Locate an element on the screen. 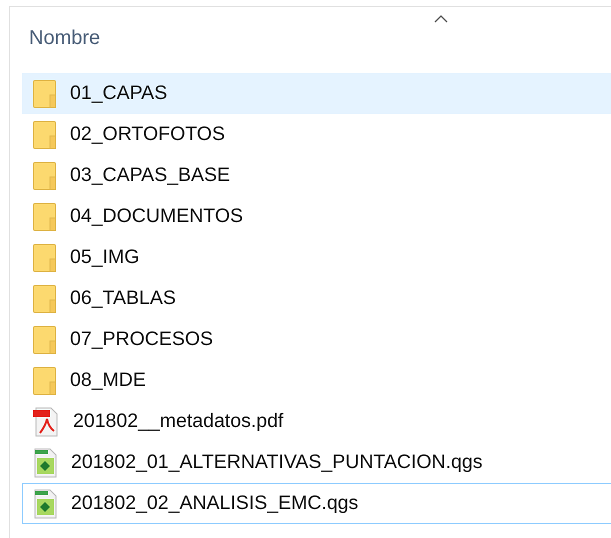  file-name: 201802__metadatos.pdf is located at coordinates (178, 421).